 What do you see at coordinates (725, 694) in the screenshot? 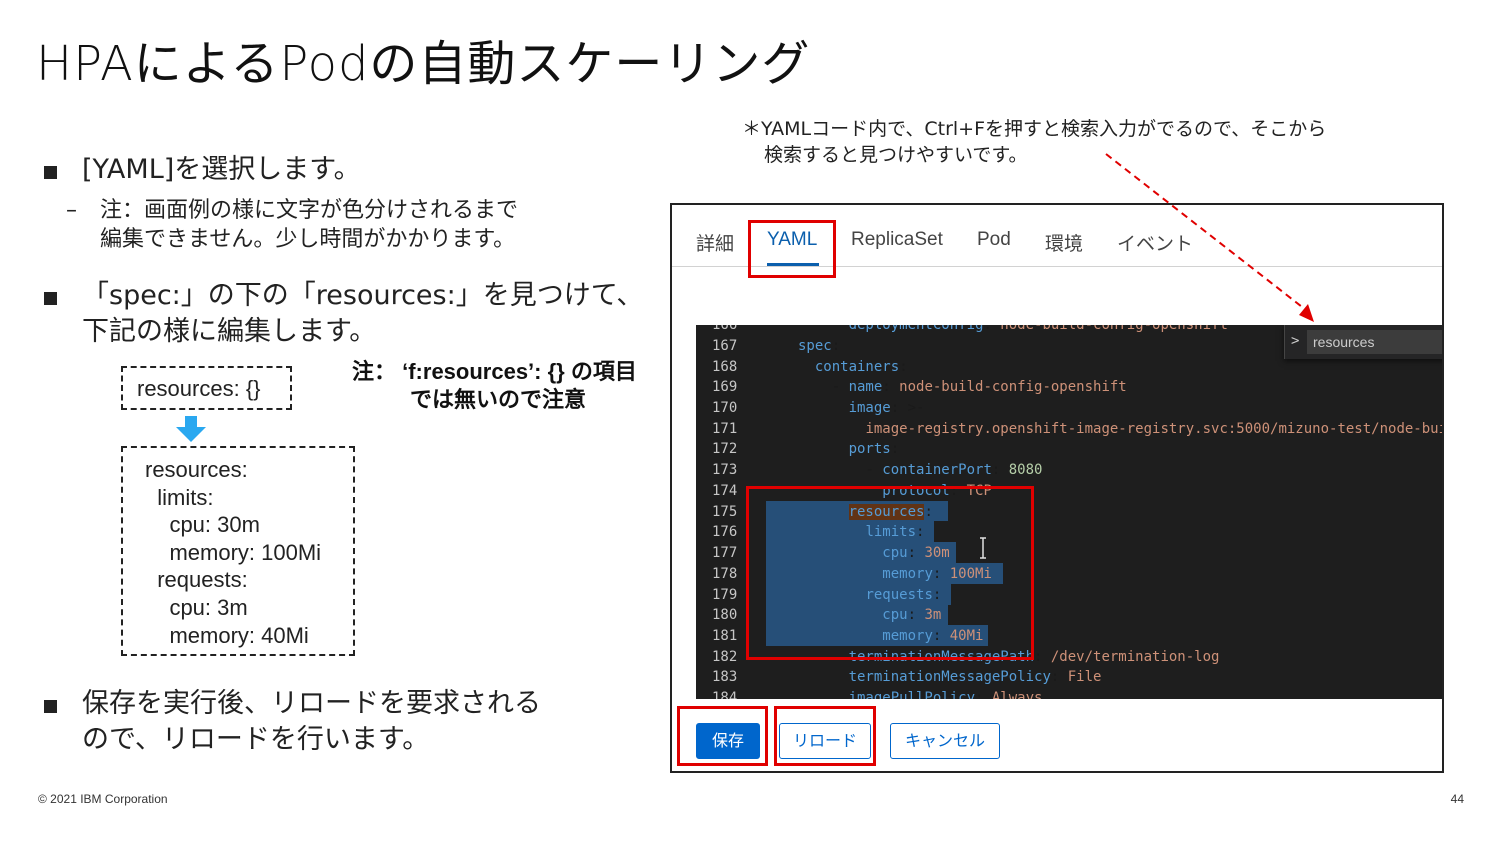
I see `line-number: 184` at bounding box center [725, 694].